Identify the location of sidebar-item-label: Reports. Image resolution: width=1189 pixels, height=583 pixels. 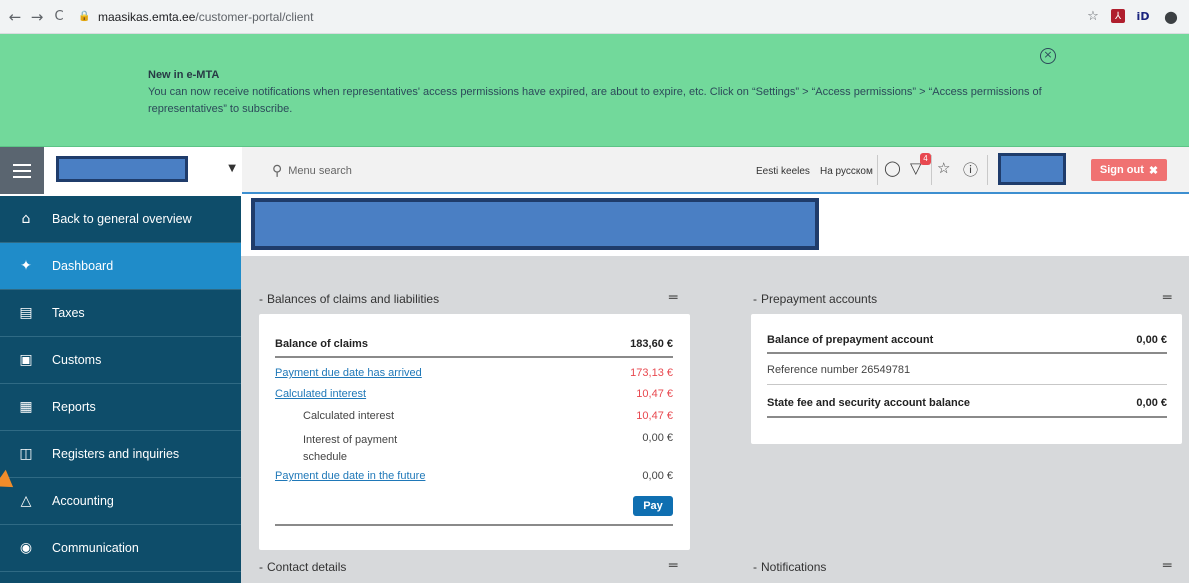
(74, 407).